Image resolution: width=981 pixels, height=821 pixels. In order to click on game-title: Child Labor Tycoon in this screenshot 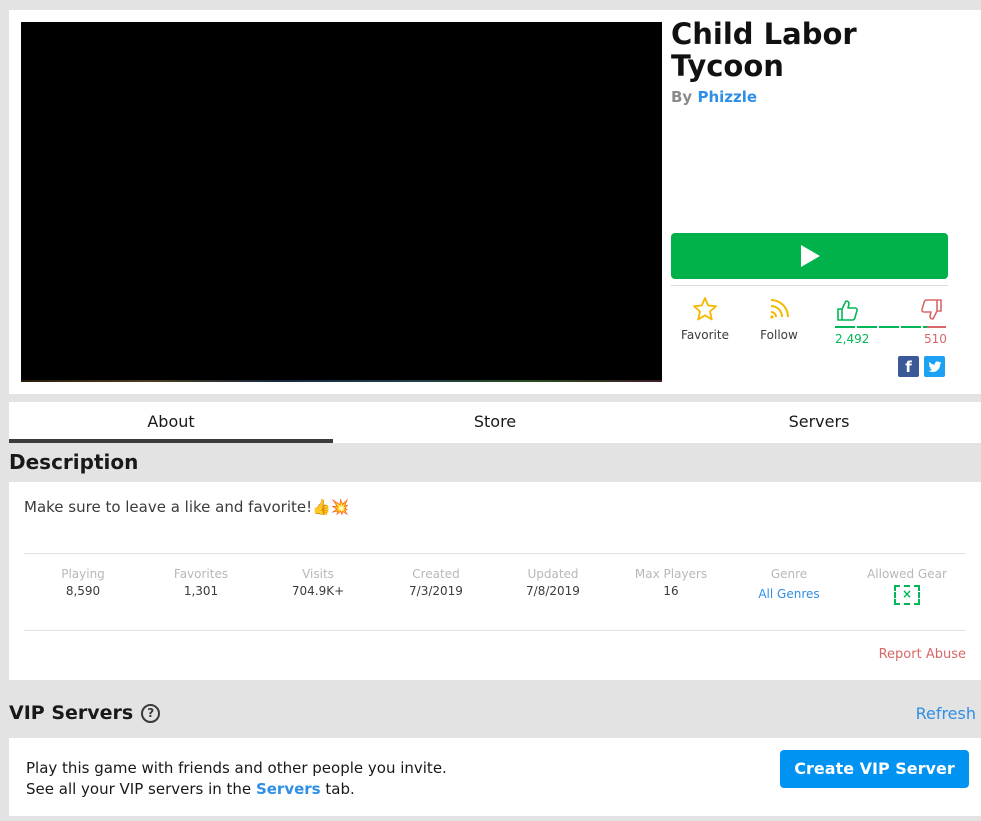, I will do `click(764, 50)`.